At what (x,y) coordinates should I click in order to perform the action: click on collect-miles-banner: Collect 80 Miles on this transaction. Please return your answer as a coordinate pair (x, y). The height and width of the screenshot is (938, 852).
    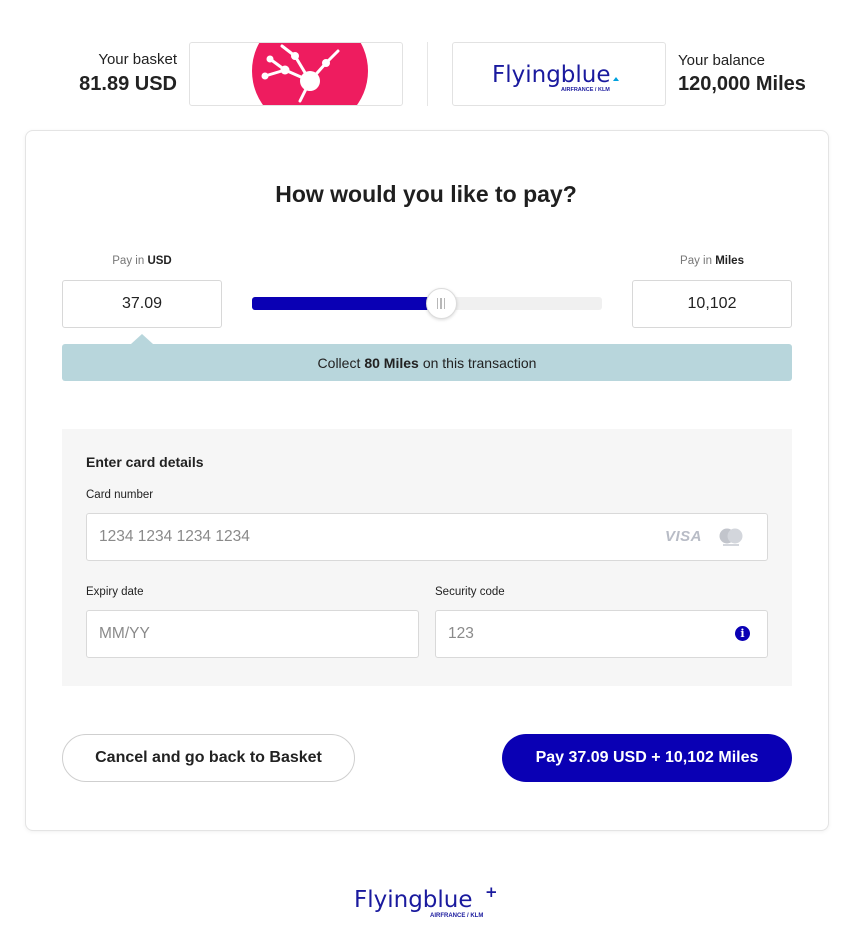
    Looking at the image, I should click on (427, 362).